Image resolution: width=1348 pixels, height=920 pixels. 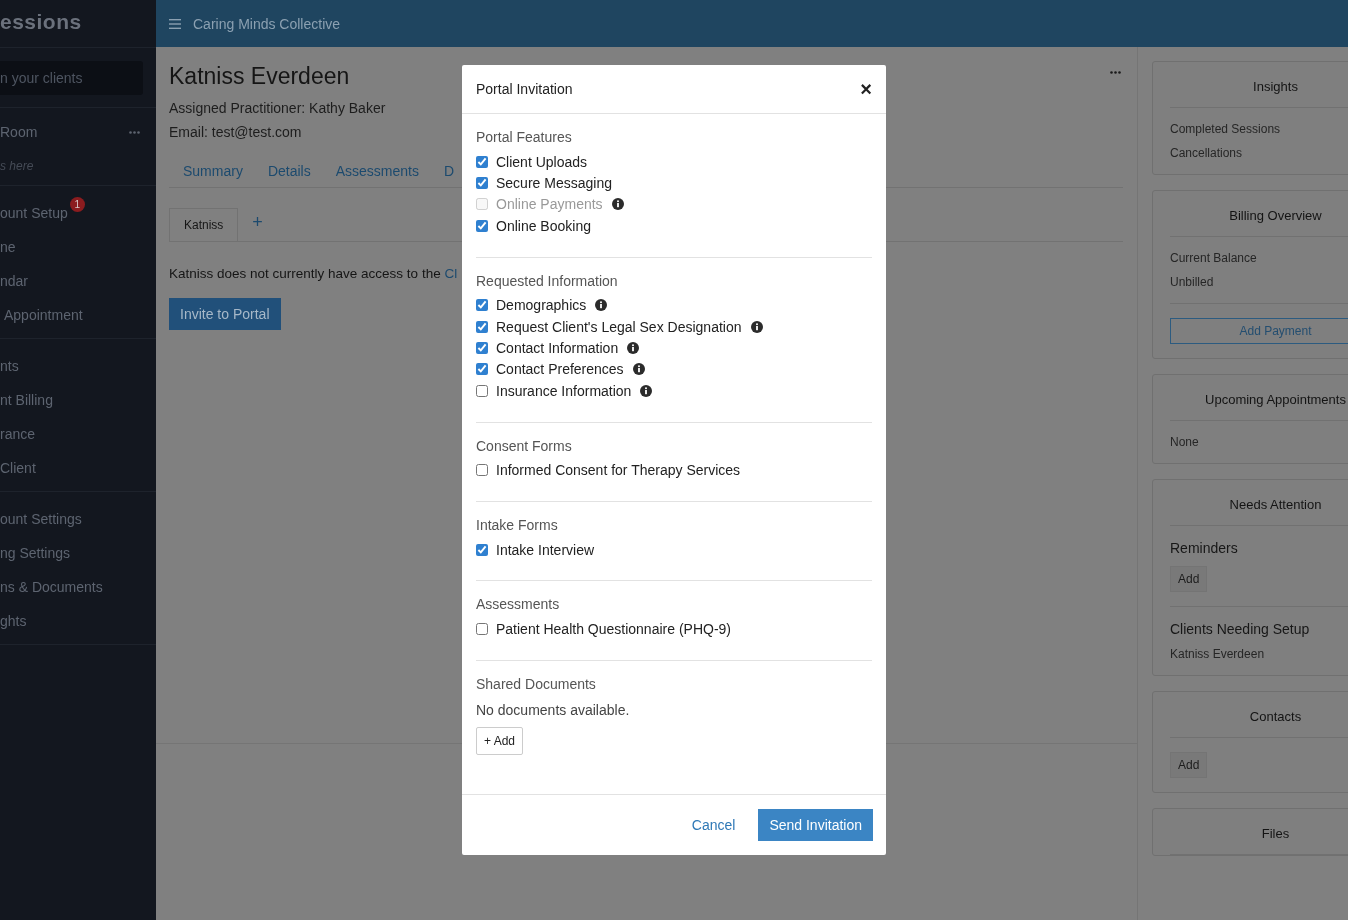 What do you see at coordinates (1184, 442) in the screenshot?
I see `card-row-label: None` at bounding box center [1184, 442].